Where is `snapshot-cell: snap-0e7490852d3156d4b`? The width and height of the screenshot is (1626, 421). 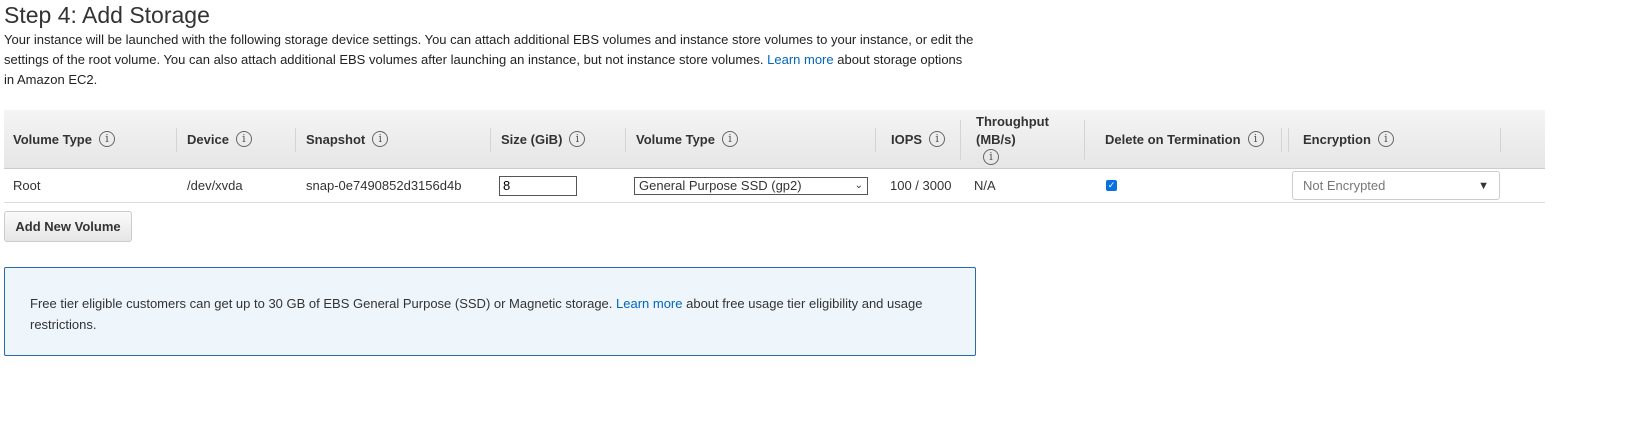
snapshot-cell: snap-0e7490852d3156d4b is located at coordinates (384, 185).